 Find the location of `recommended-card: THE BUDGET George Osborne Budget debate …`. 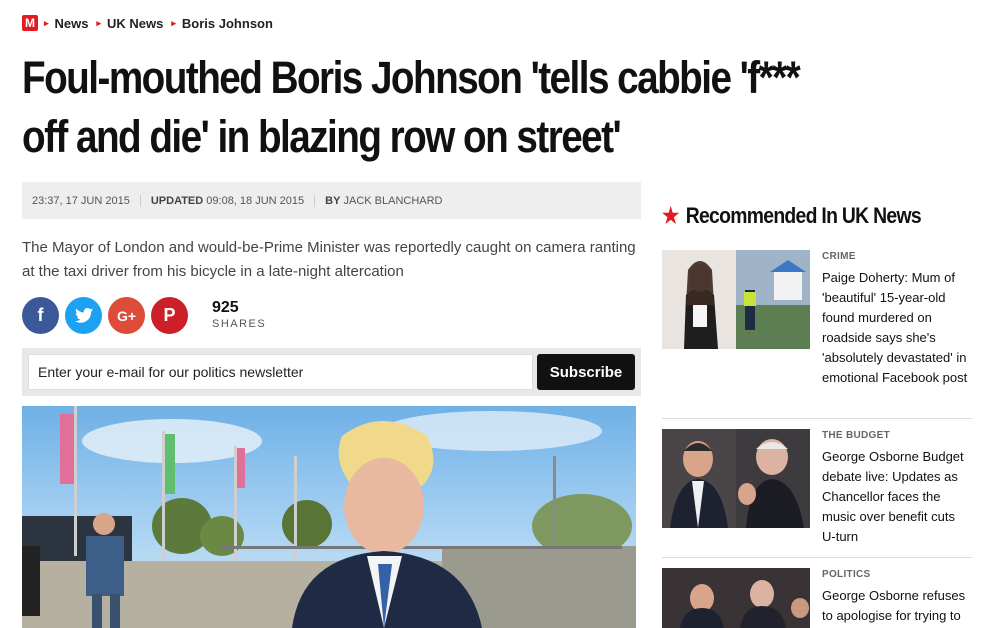

recommended-card: THE BUDGET George Osborne Budget debate … is located at coordinates (817, 489).